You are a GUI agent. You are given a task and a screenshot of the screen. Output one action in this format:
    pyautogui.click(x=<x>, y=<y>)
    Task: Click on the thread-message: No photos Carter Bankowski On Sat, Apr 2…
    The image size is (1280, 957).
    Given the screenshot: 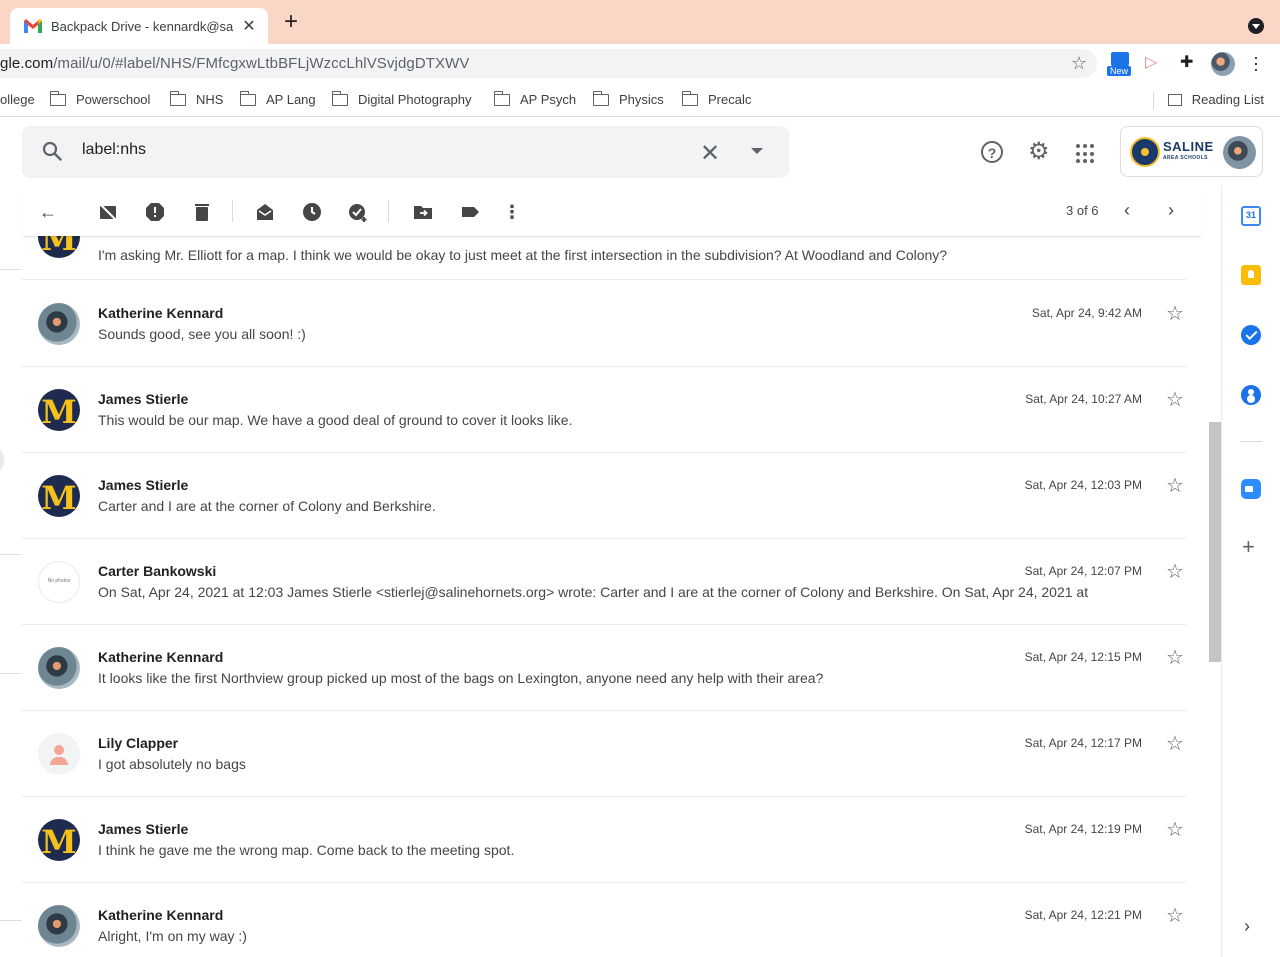 What is the action you would take?
    pyautogui.click(x=604, y=582)
    